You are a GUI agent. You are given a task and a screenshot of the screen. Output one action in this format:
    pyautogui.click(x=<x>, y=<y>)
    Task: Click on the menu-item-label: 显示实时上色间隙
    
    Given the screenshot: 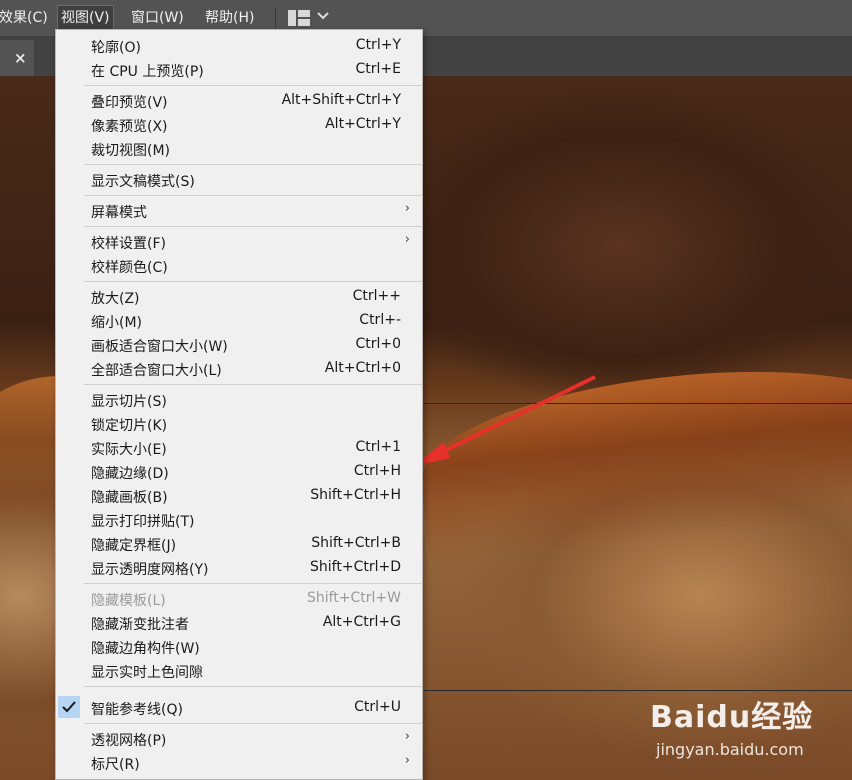 What is the action you would take?
    pyautogui.click(x=147, y=673)
    